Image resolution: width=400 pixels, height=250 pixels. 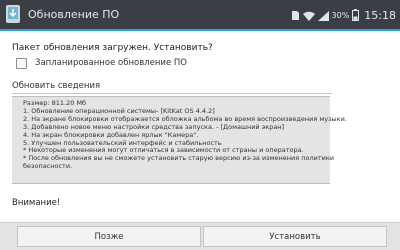 What do you see at coordinates (380, 15) in the screenshot?
I see `status-clock: 15:18` at bounding box center [380, 15].